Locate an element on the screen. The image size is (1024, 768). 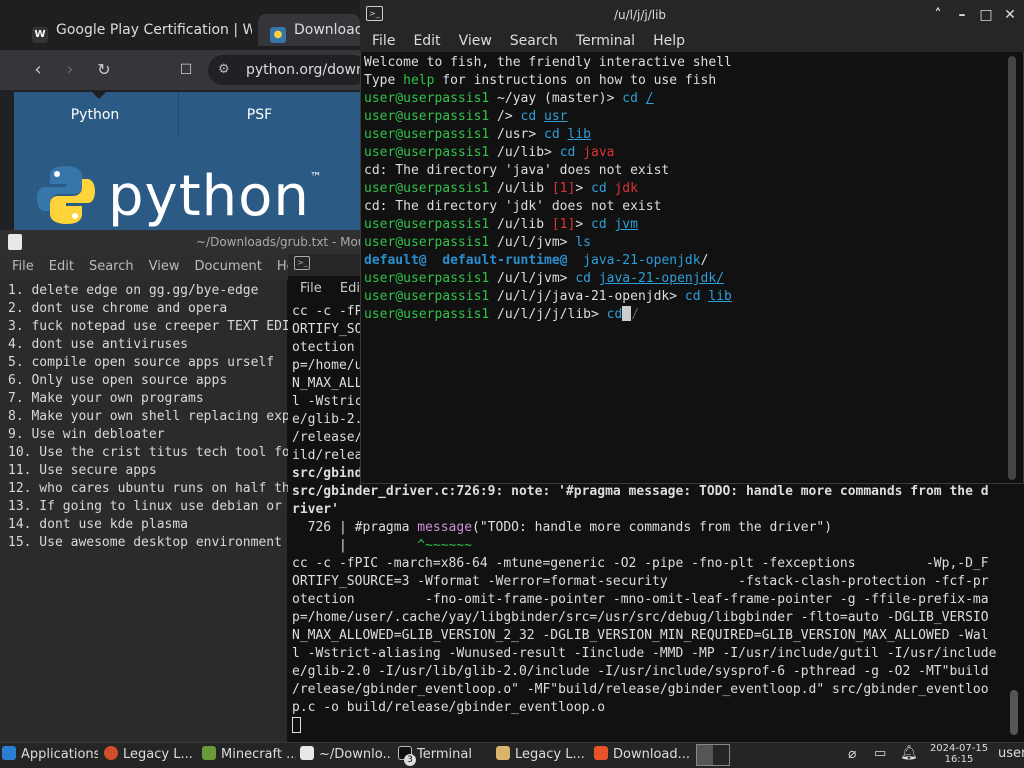
output-line: p.c -o build/release/gbinder_eventloop.o is located at coordinates (449, 707).